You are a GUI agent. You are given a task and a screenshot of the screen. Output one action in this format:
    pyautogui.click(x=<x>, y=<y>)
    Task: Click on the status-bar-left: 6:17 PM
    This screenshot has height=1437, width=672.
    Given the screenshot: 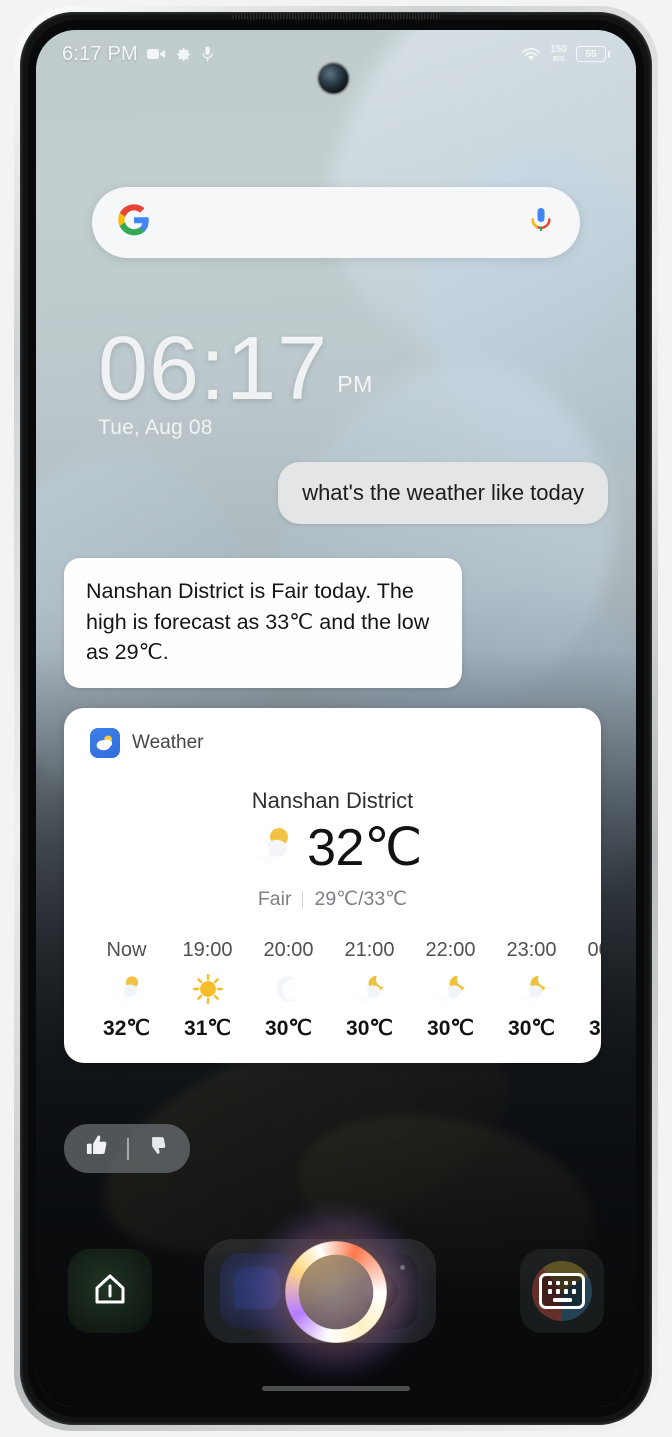 What is the action you would take?
    pyautogui.click(x=138, y=54)
    